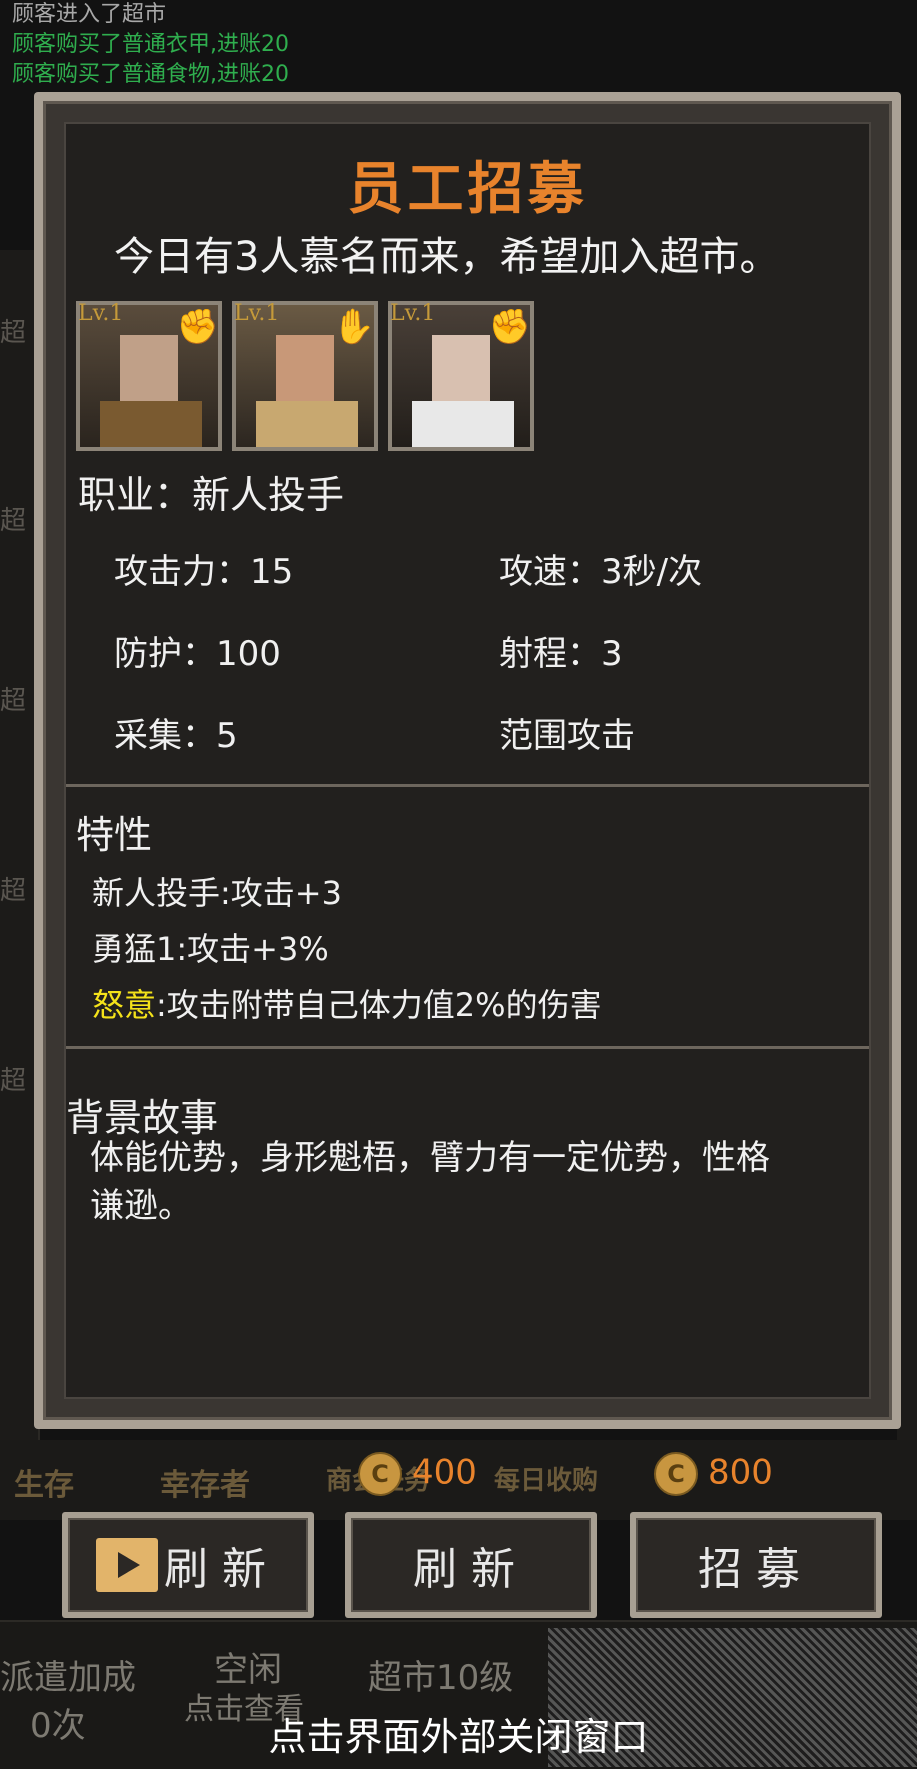  Describe the element at coordinates (458, 1733) in the screenshot. I see `close-hint: 点击界面外部关闭窗口` at that location.